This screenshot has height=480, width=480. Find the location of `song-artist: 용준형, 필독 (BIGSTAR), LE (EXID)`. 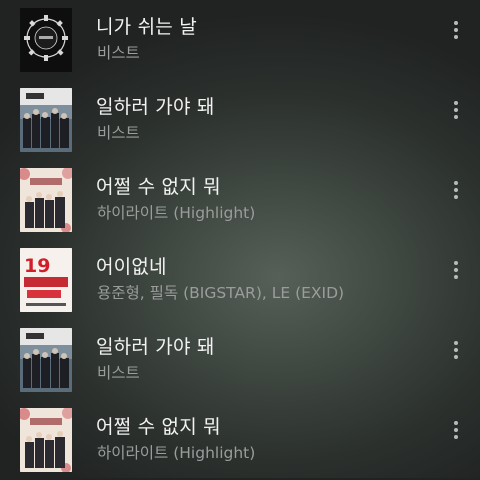

song-artist: 용준형, 필독 (BIGSTAR), LE (EXID) is located at coordinates (221, 293).